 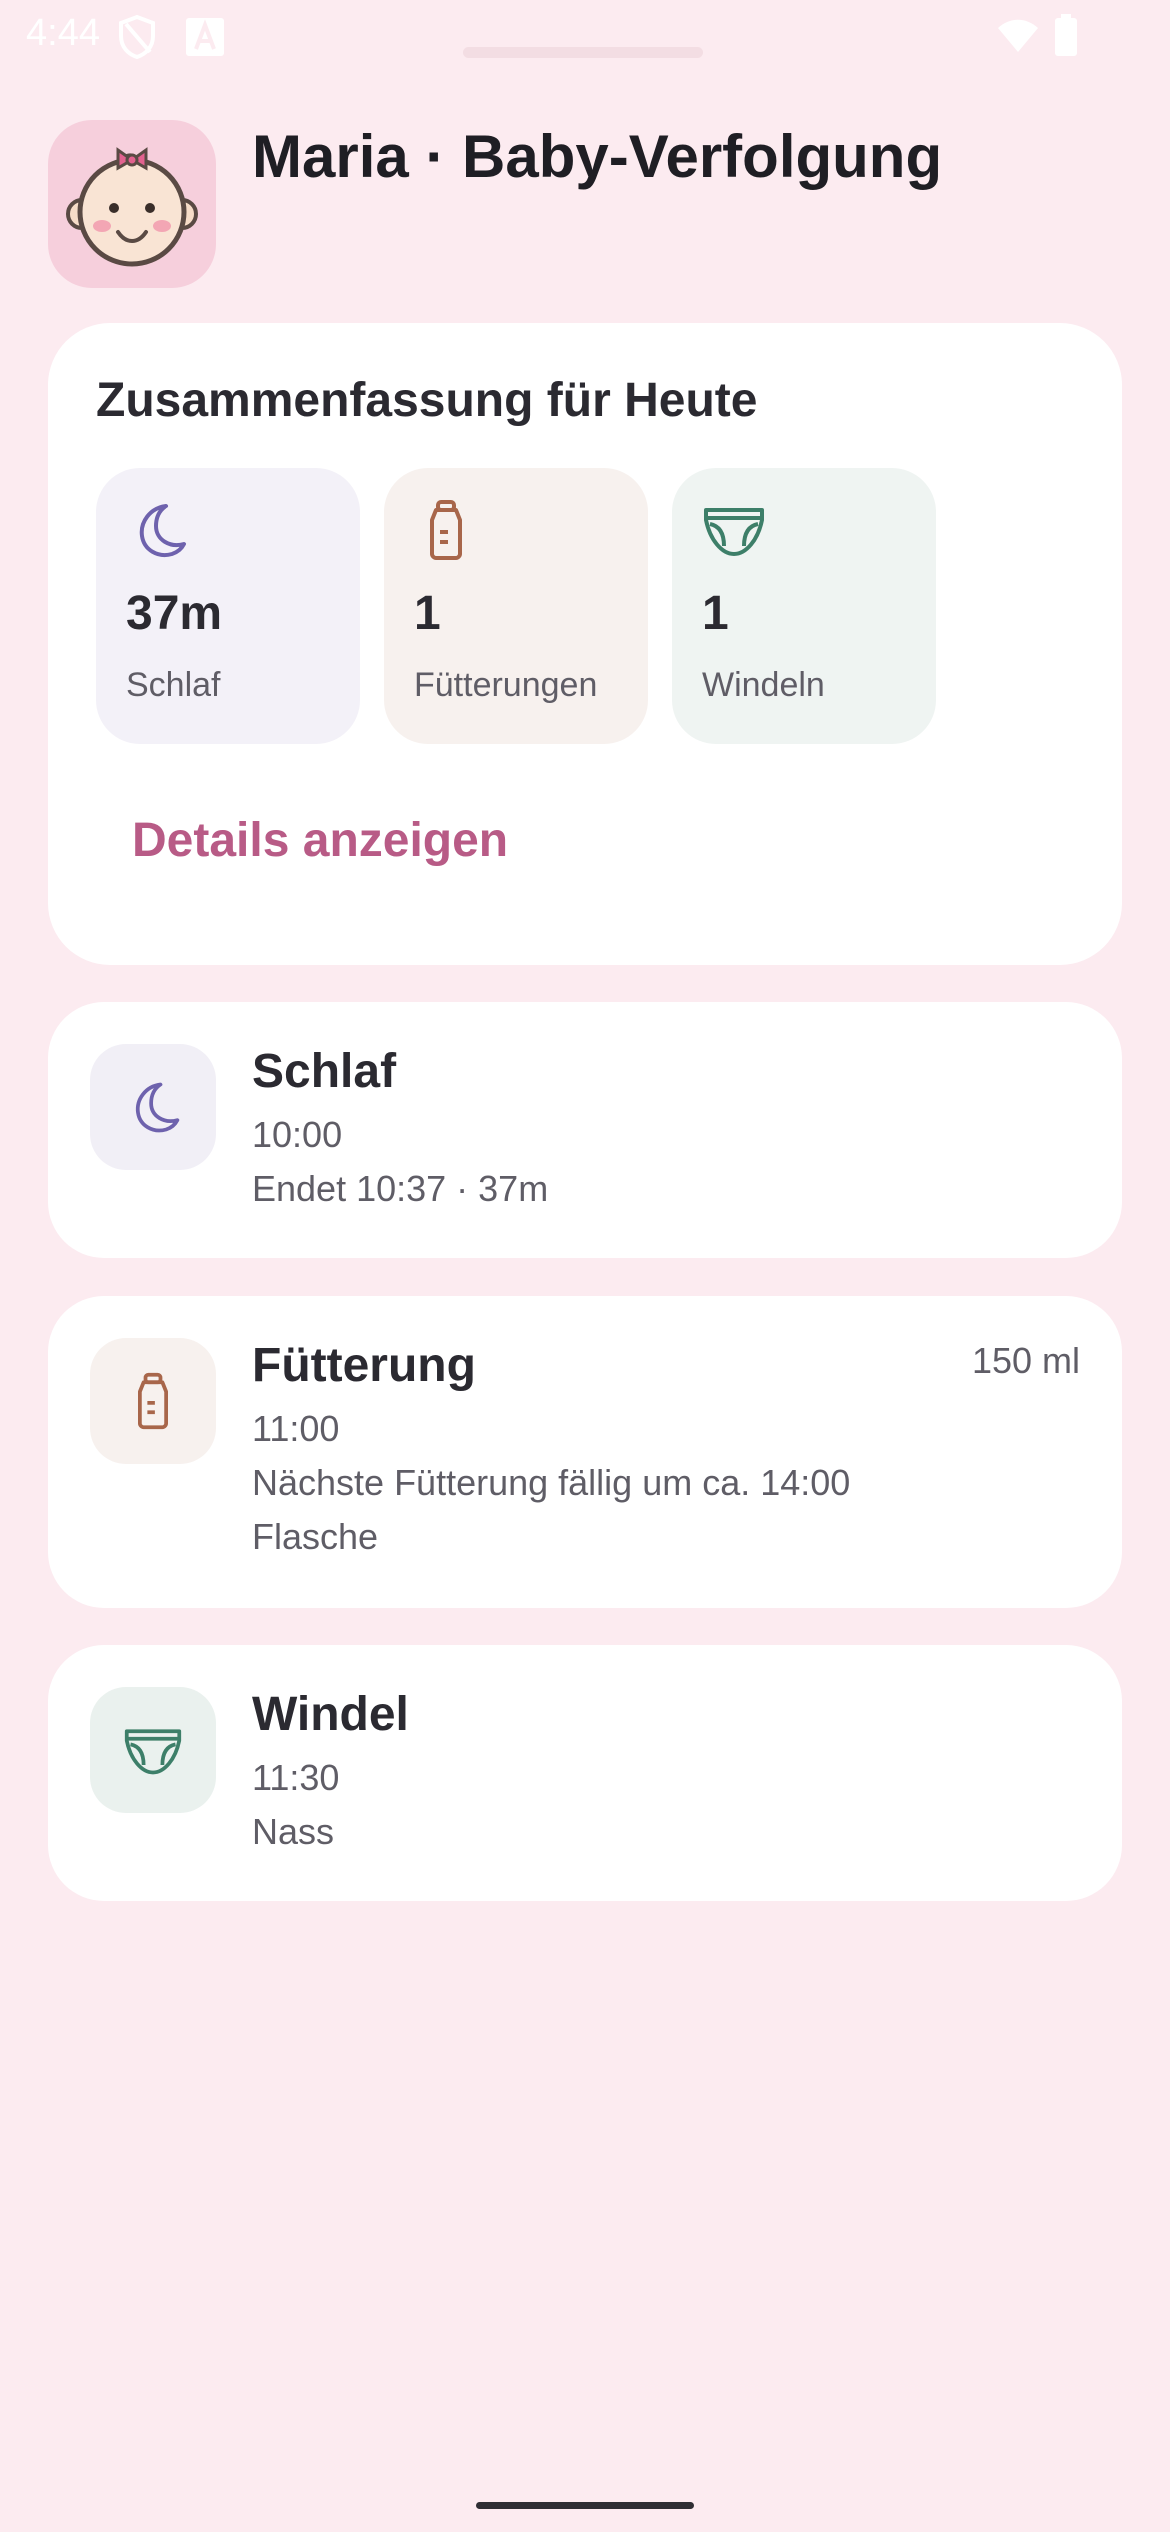 I want to click on stat-tile-diapers: 1 Windeln, so click(x=804, y=606).